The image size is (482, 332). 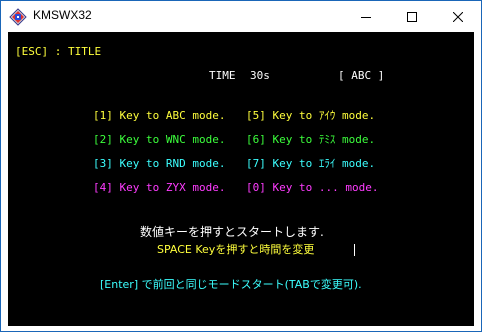 What do you see at coordinates (18, 17) in the screenshot?
I see `app-logo-icon` at bounding box center [18, 17].